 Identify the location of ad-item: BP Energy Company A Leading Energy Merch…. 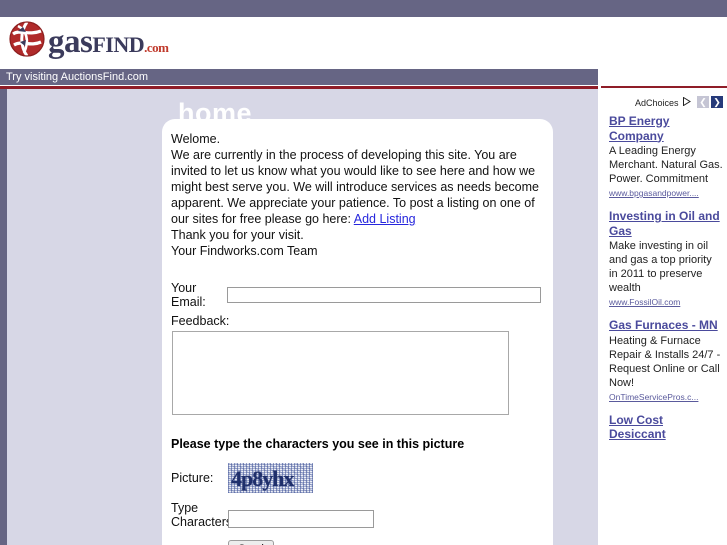
(666, 156).